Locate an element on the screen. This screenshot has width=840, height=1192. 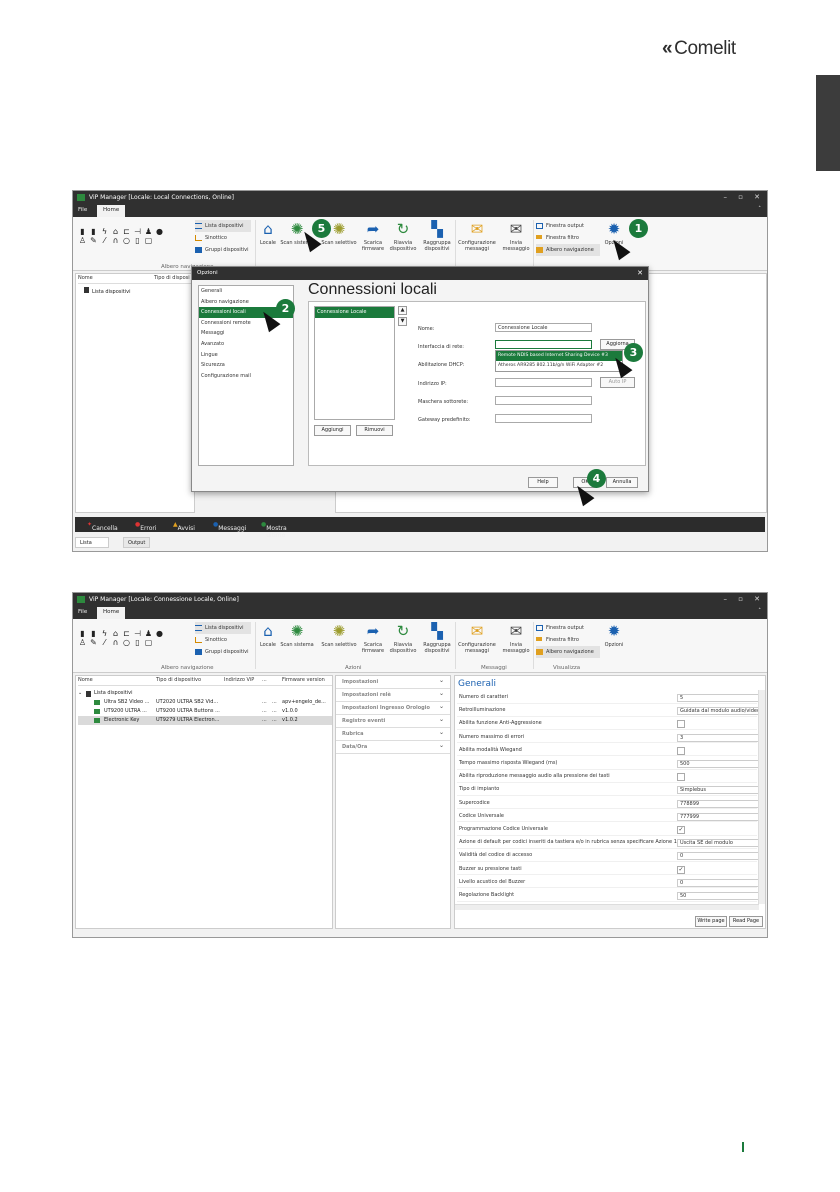
exit-icon: ⊣ is located at coordinates (137, 633).